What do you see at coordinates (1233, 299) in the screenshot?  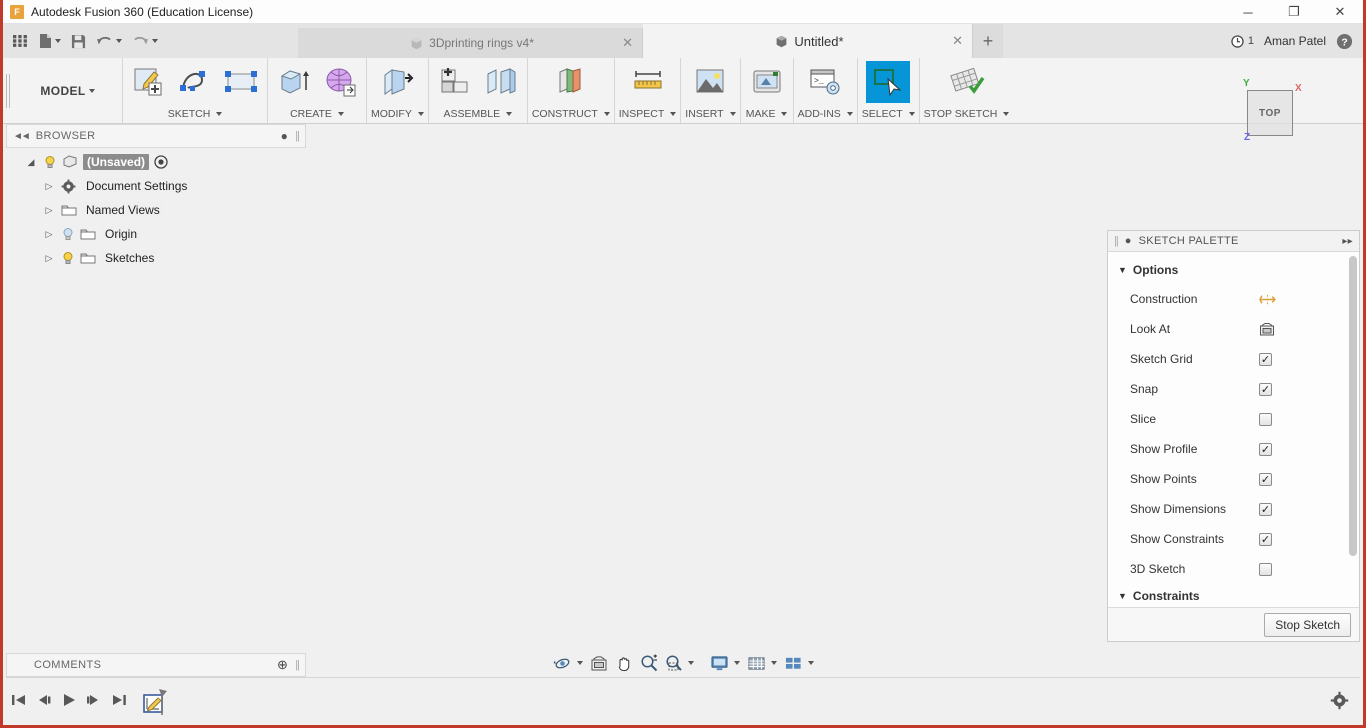 I see `palette-row-construction: Construction` at bounding box center [1233, 299].